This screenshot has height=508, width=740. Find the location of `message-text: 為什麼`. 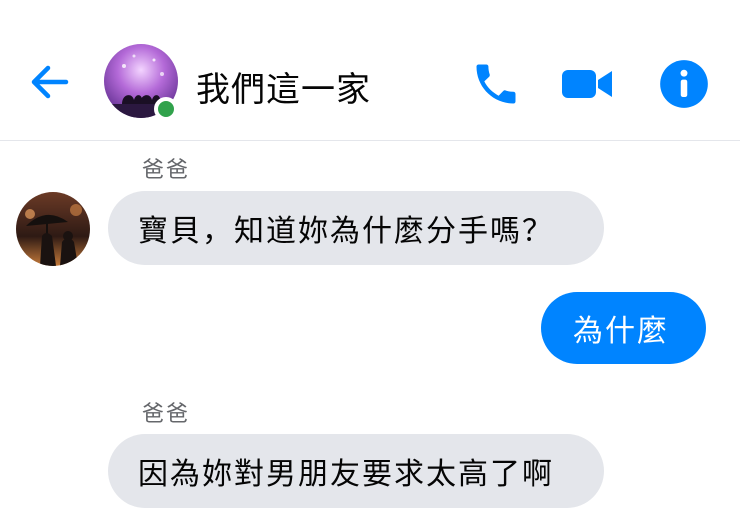

message-text: 為什麼 is located at coordinates (621, 331).